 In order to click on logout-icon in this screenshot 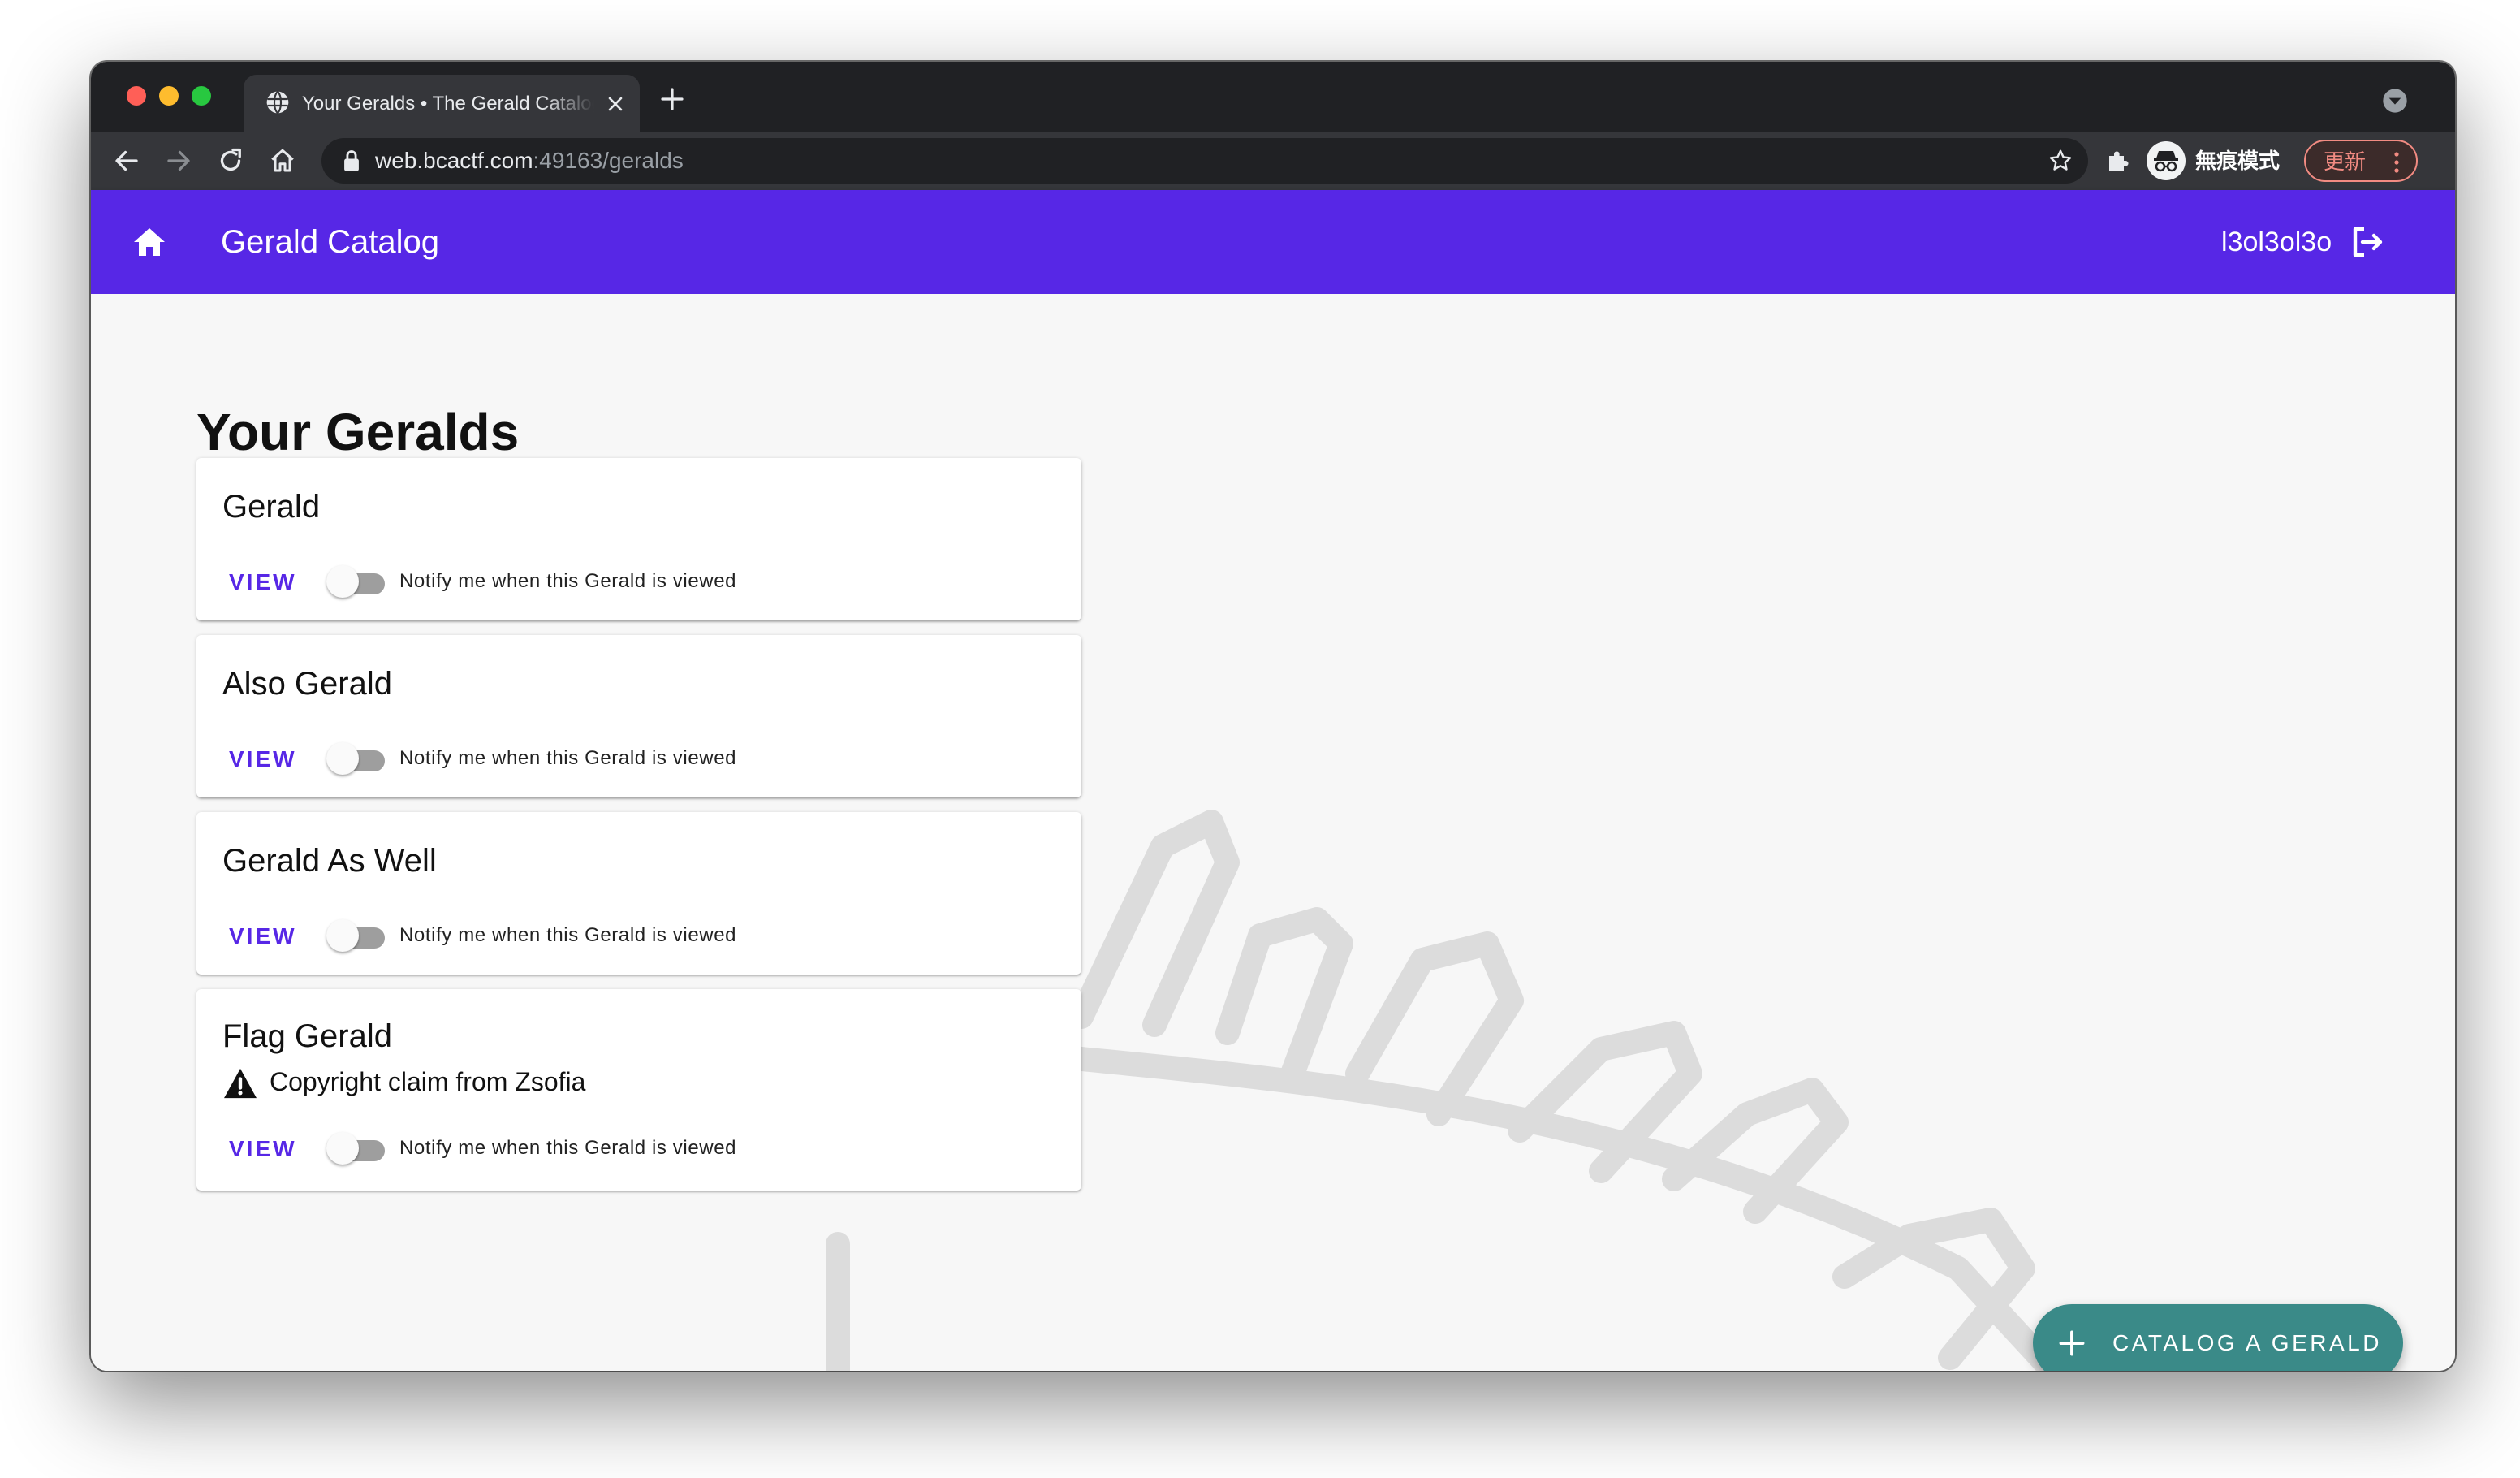, I will do `click(2367, 242)`.